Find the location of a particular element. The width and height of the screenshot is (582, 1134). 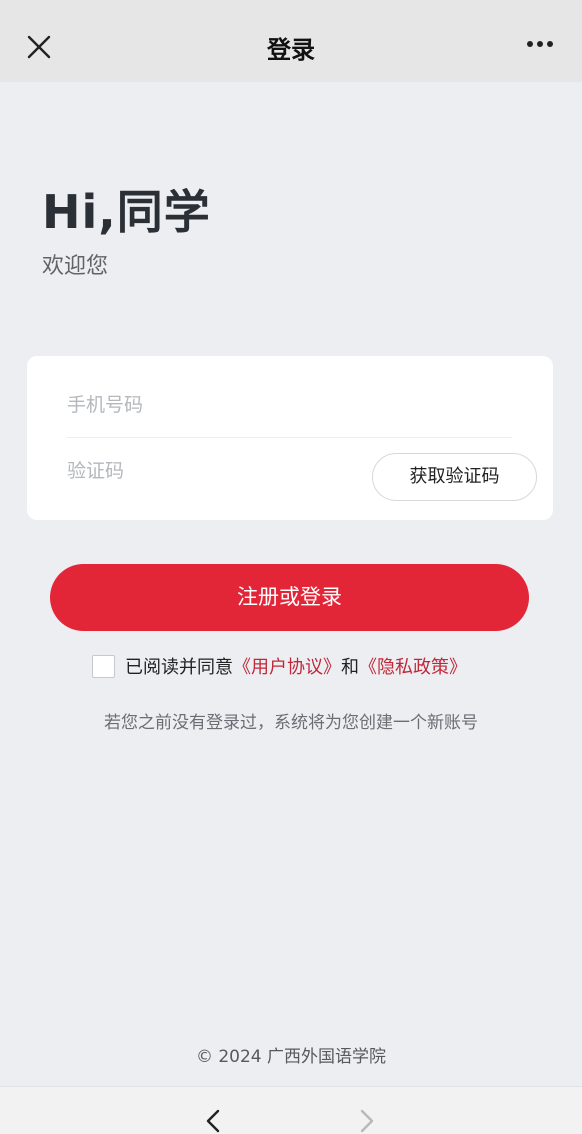

user-agreement-link: 《用户协议》 is located at coordinates (287, 666).